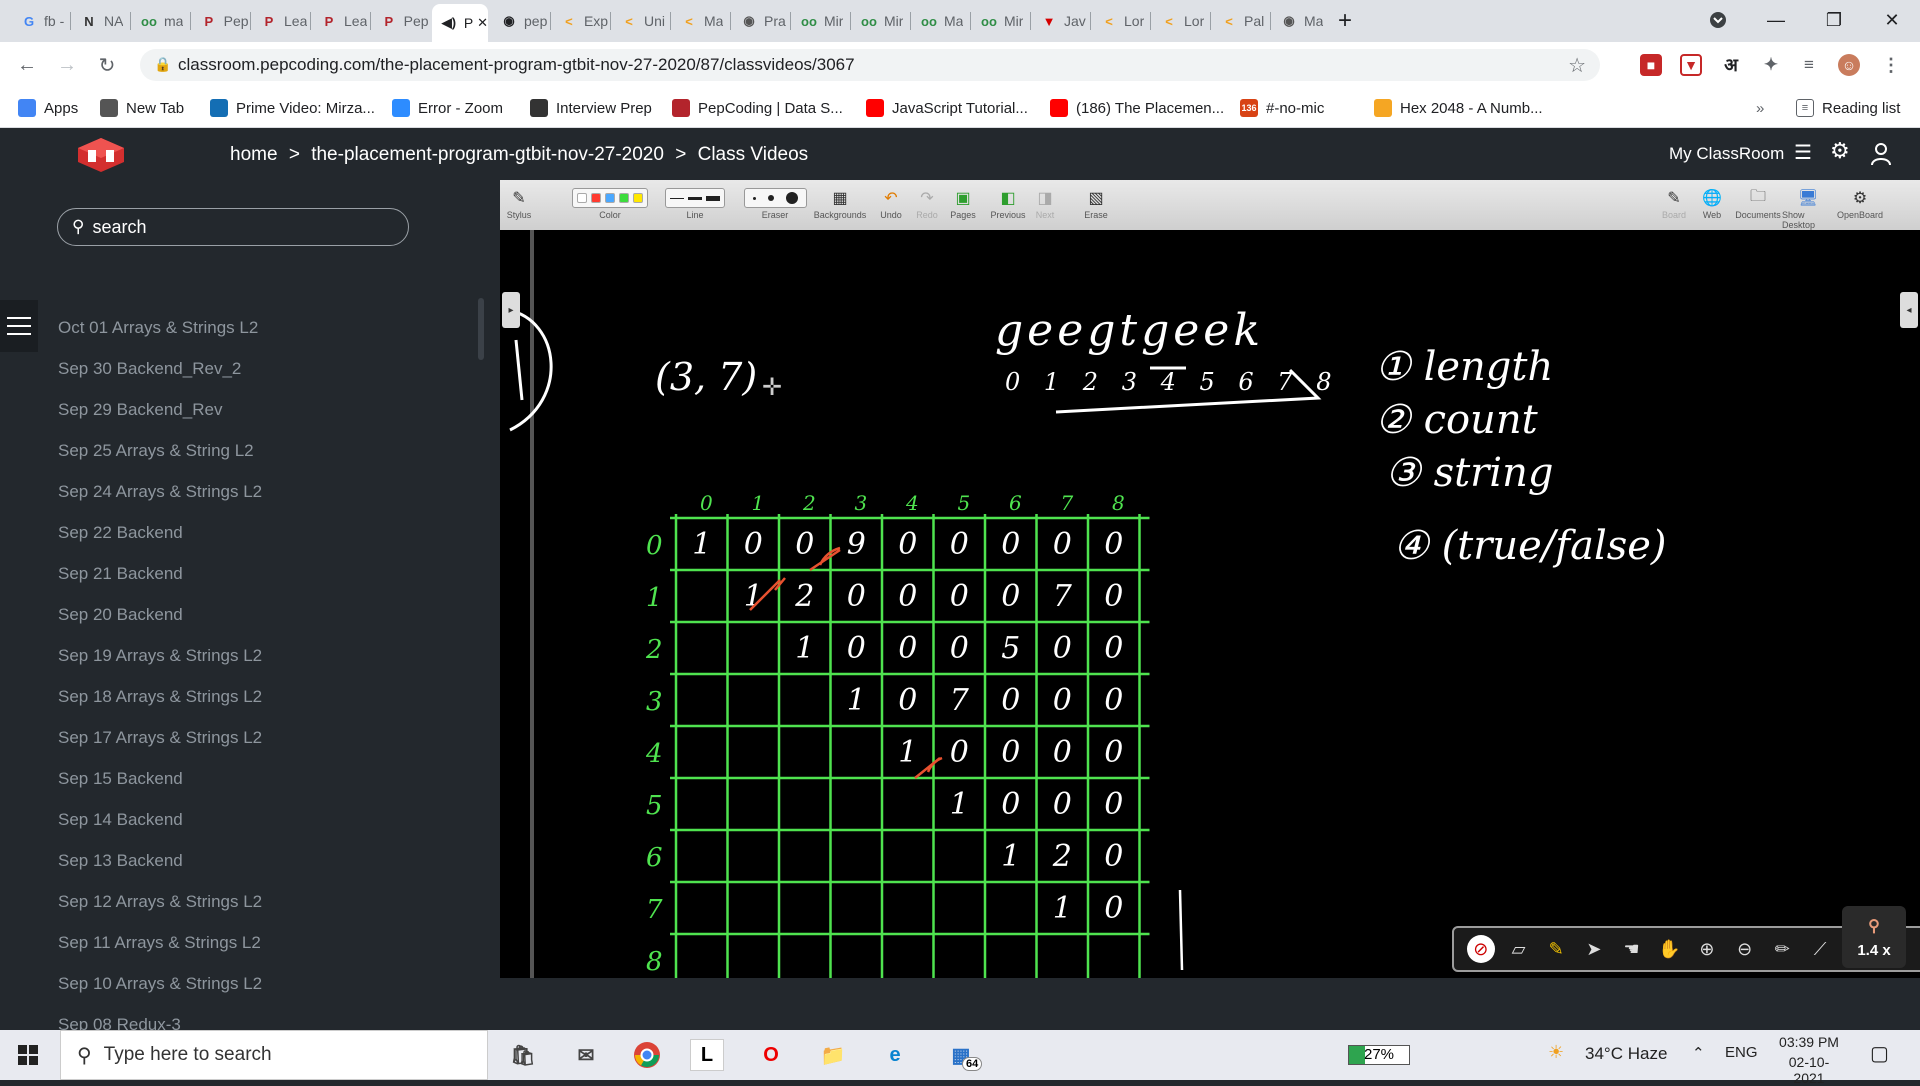 Image resolution: width=1920 pixels, height=1086 pixels. Describe the element at coordinates (120, 533) in the screenshot. I see `sidebar-video-item: Sep 22 Backend` at that location.